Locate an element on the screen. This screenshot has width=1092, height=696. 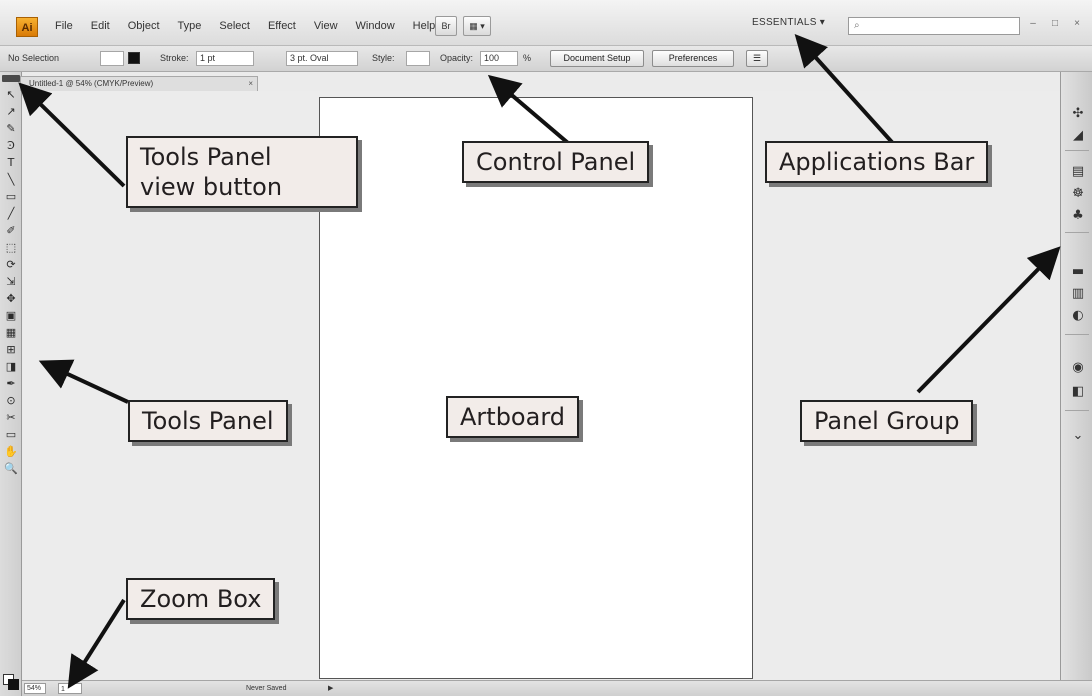
maximize-button: □ is located at coordinates (1055, 24).